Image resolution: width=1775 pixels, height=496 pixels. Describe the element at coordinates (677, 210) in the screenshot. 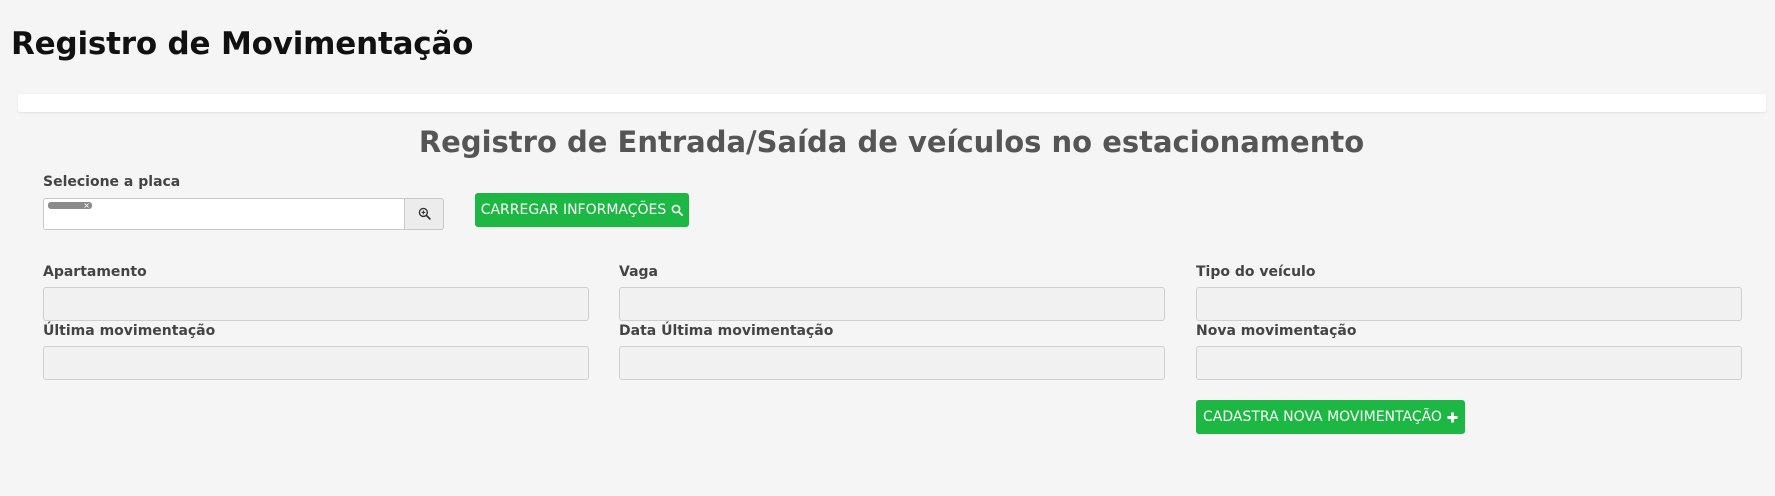

I see `search-icon` at that location.